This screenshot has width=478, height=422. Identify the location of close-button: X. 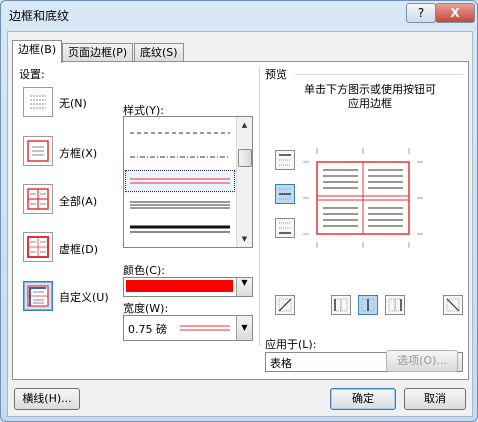
(455, 13).